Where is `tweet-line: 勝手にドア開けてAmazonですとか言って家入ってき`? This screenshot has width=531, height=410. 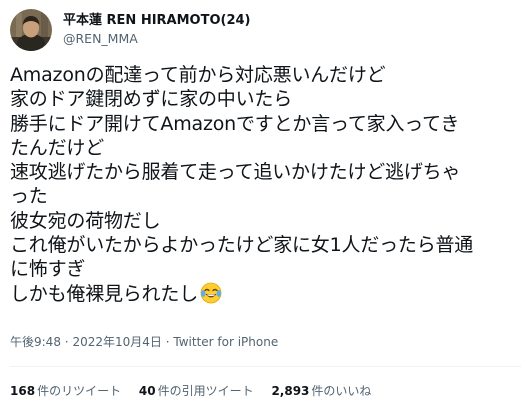
tweet-line: 勝手にドア開けてAmazonですとか言って家入ってき is located at coordinates (235, 123).